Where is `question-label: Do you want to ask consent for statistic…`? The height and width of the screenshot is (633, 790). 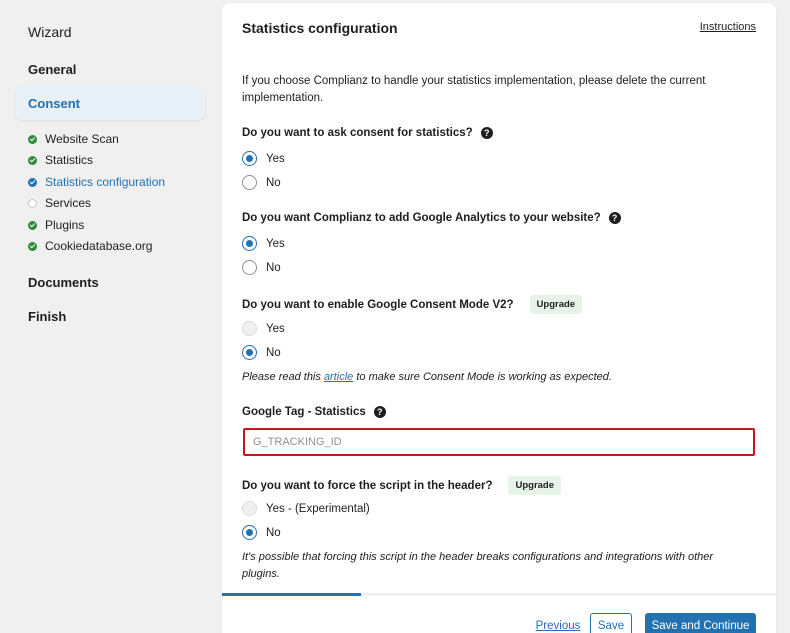 question-label: Do you want to ask consent for statistic… is located at coordinates (357, 133).